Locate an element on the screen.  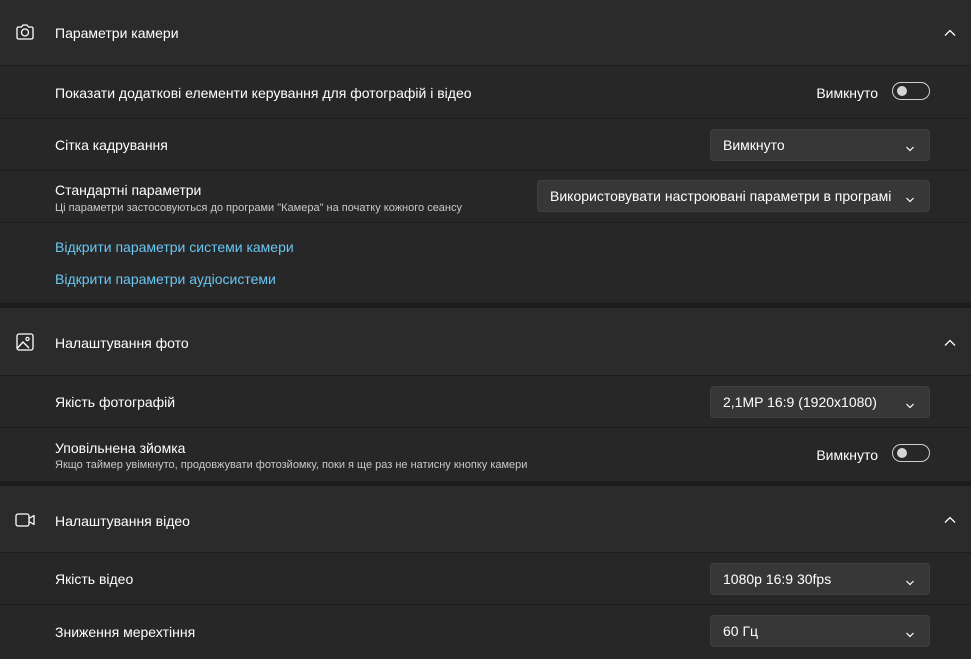
time-lapse-toggle is located at coordinates (911, 453).